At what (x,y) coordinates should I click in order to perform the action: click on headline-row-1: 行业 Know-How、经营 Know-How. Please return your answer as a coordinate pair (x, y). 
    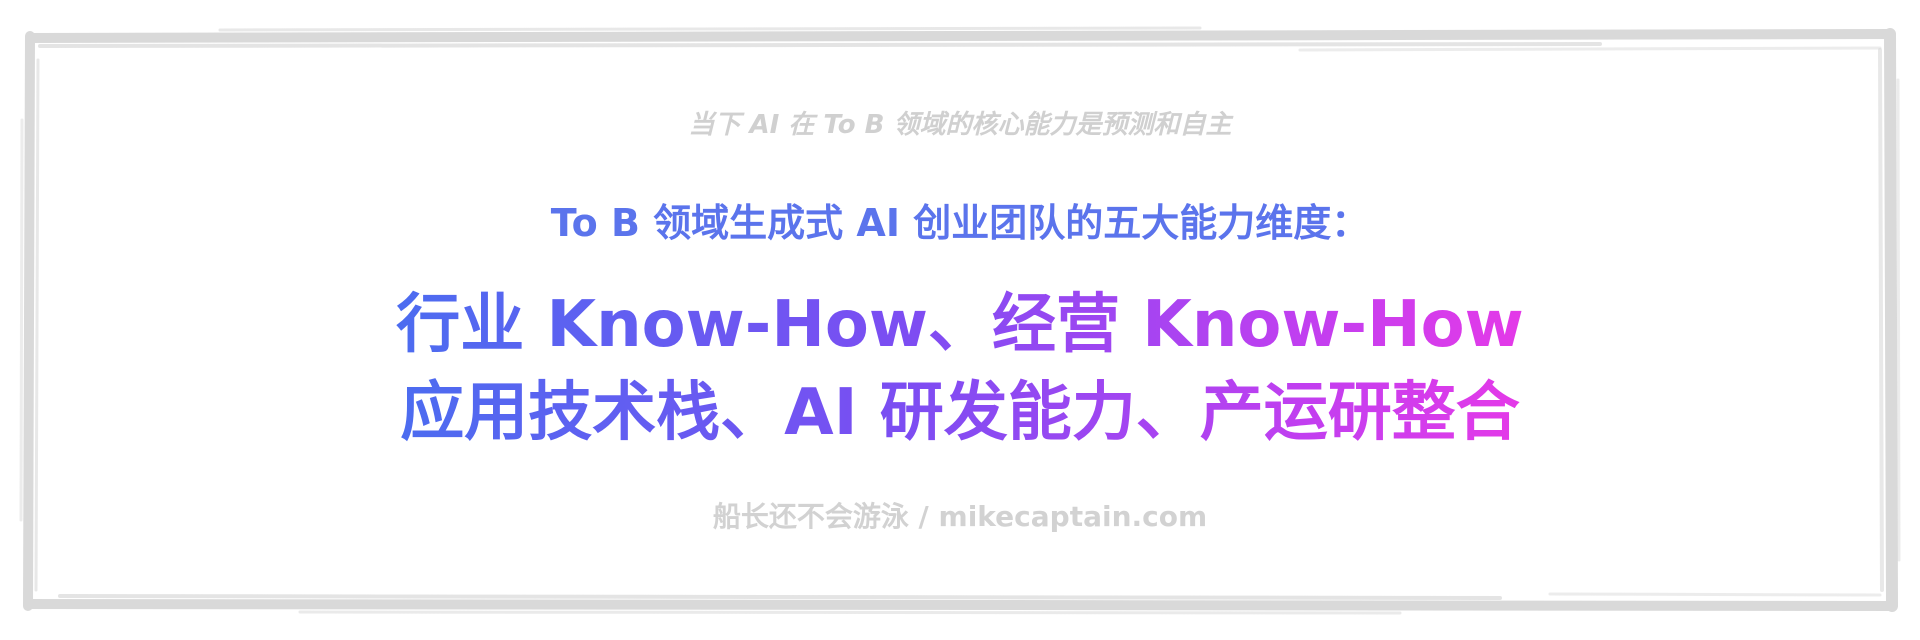
    Looking at the image, I should click on (960, 325).